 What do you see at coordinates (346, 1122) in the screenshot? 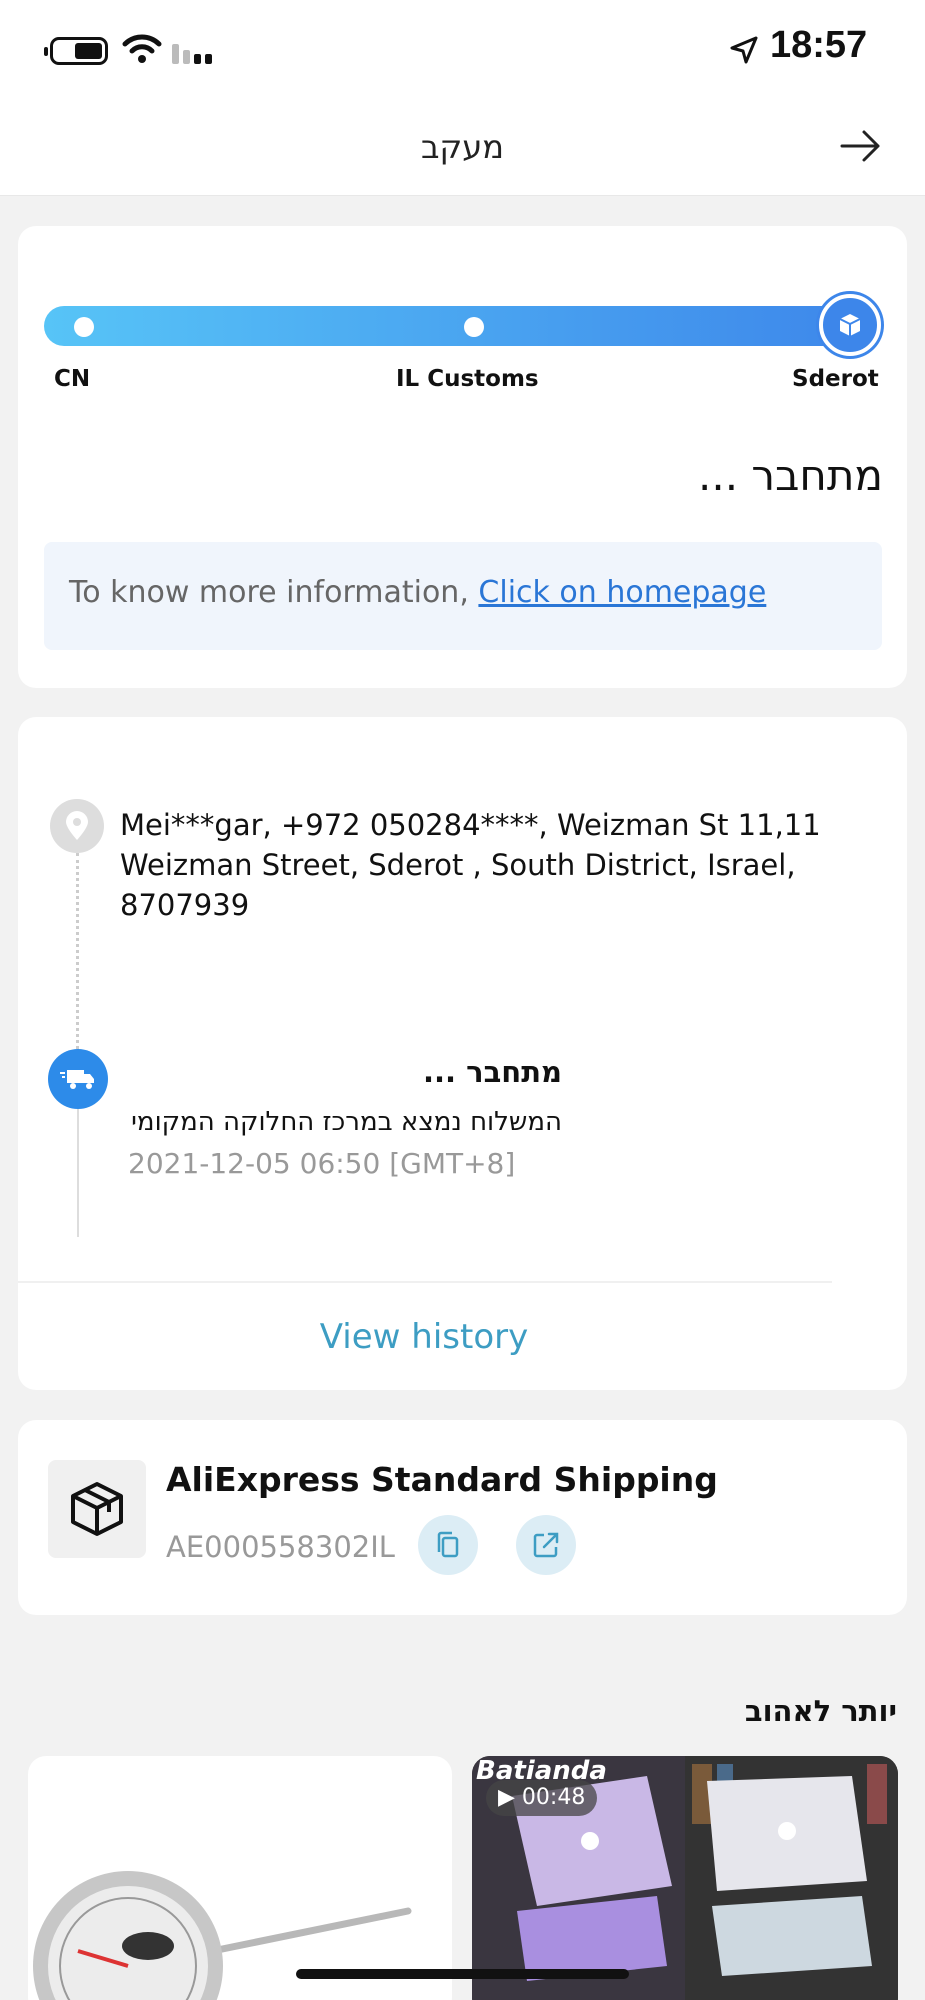
I see `event-description: המשלוח נמצא במרכז החלוקה המקומי` at bounding box center [346, 1122].